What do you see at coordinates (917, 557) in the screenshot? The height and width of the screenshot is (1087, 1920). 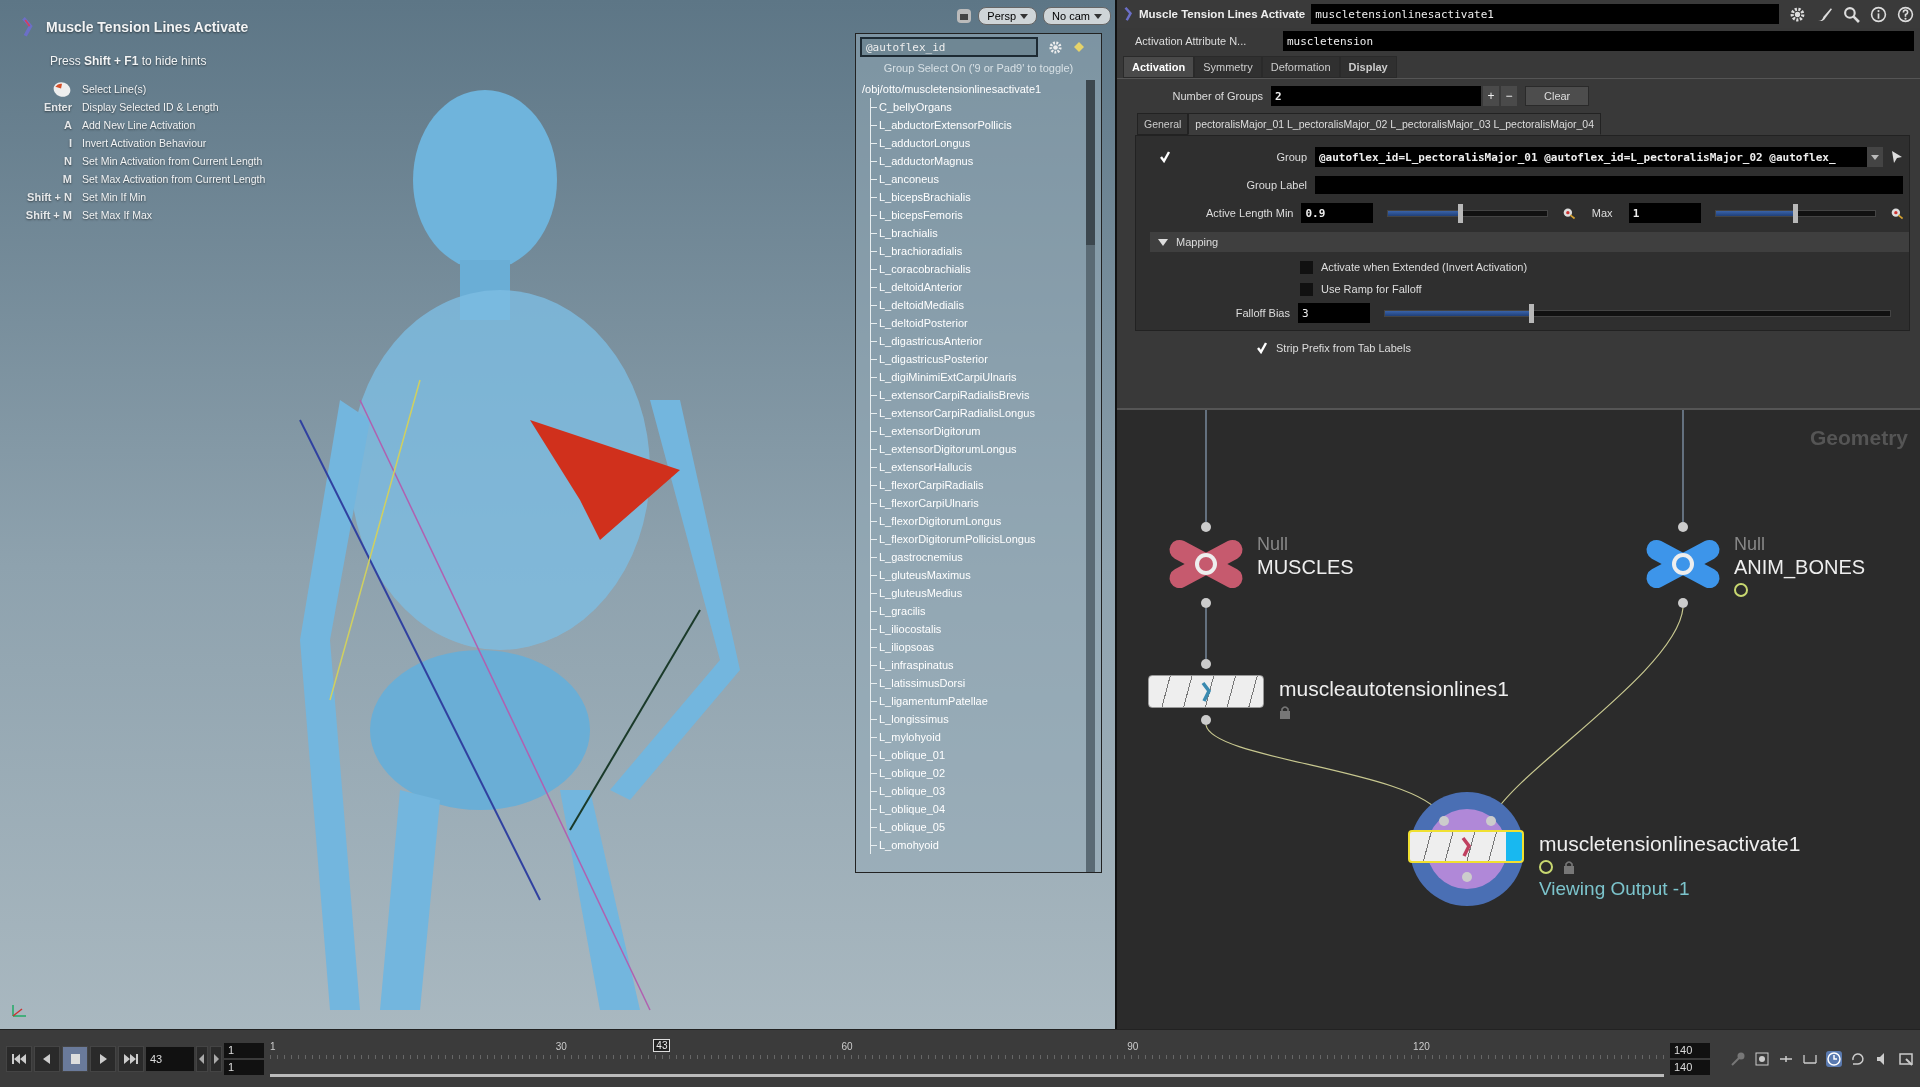 I see `tree-item: L_gastrocnemius` at bounding box center [917, 557].